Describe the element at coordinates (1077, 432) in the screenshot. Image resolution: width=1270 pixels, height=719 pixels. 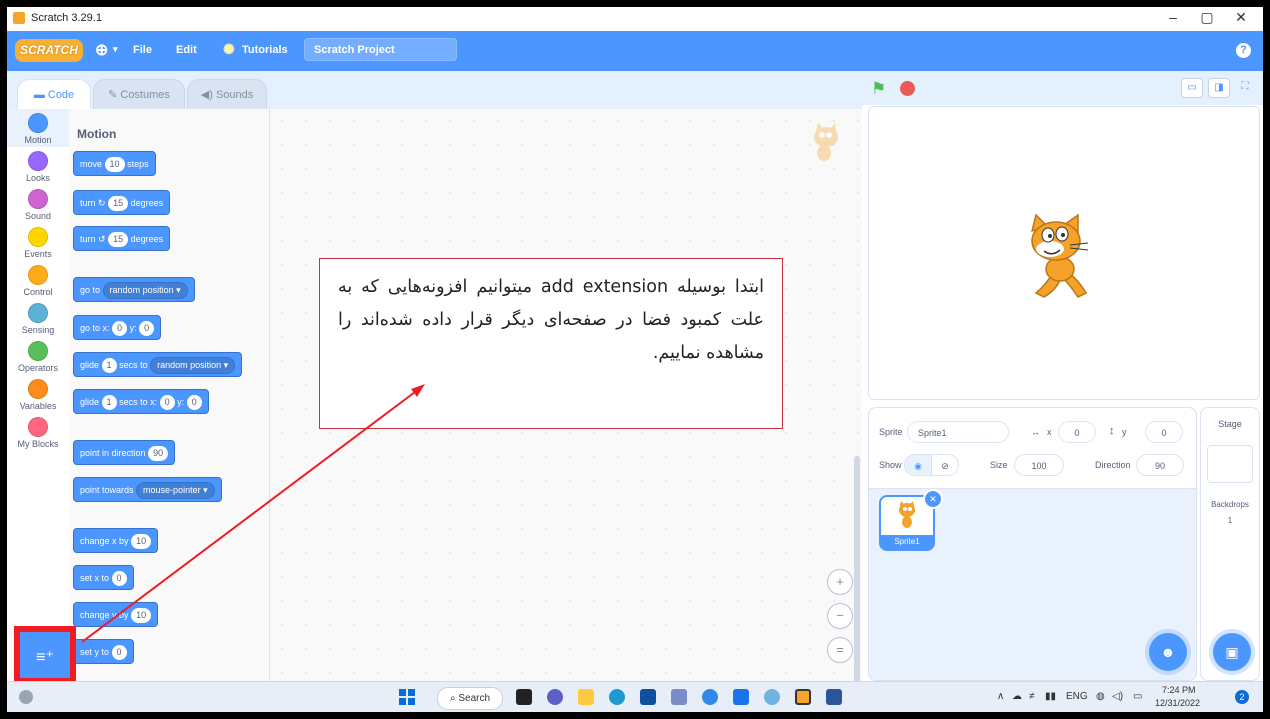
I see `x-input: 0` at that location.